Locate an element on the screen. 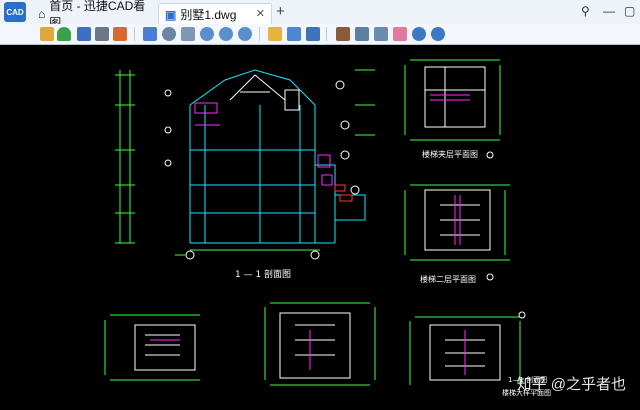  plan-bottom-left is located at coordinates (165, 347).